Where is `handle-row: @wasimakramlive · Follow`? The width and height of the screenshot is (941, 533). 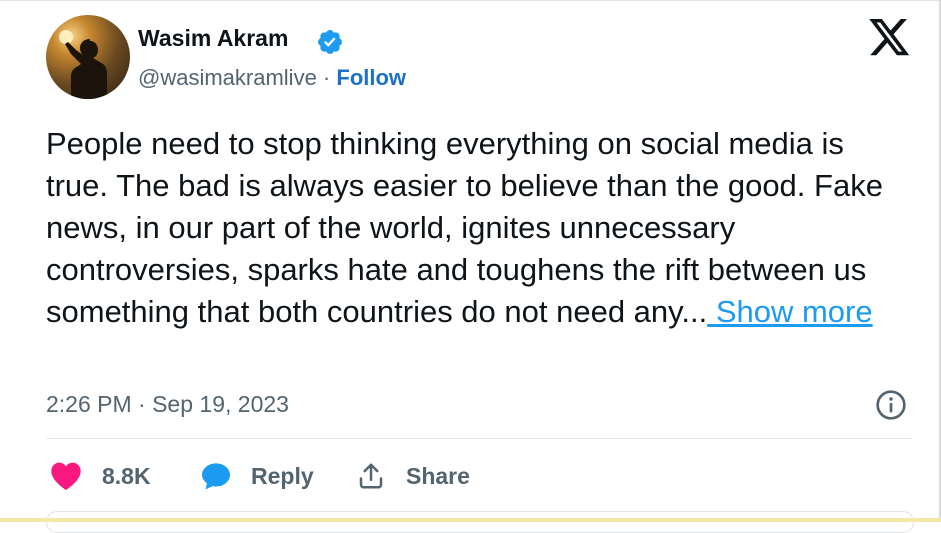 handle-row: @wasimakramlive · Follow is located at coordinates (272, 78).